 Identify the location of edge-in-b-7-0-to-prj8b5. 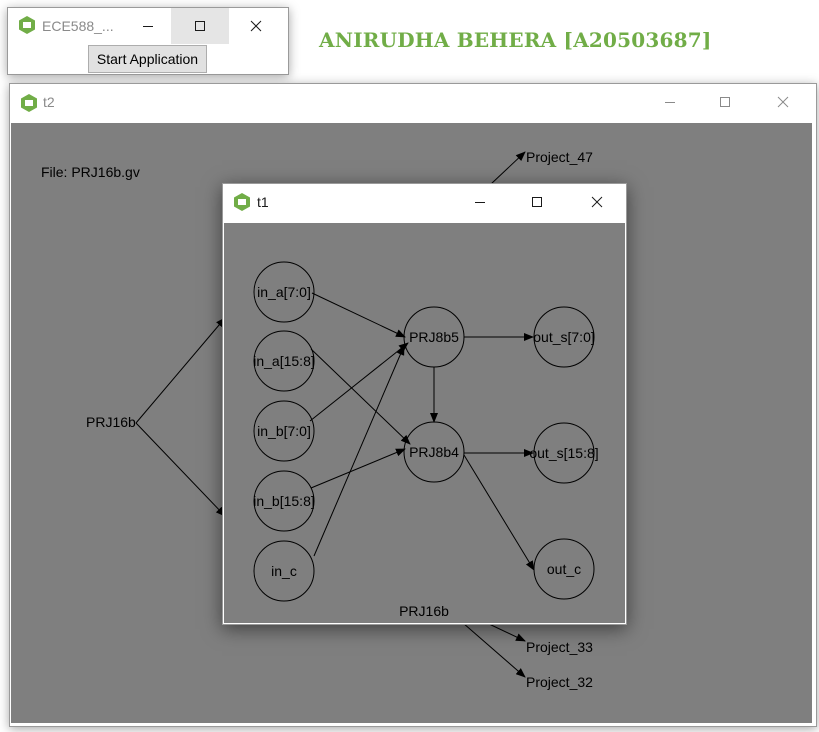
(359, 382).